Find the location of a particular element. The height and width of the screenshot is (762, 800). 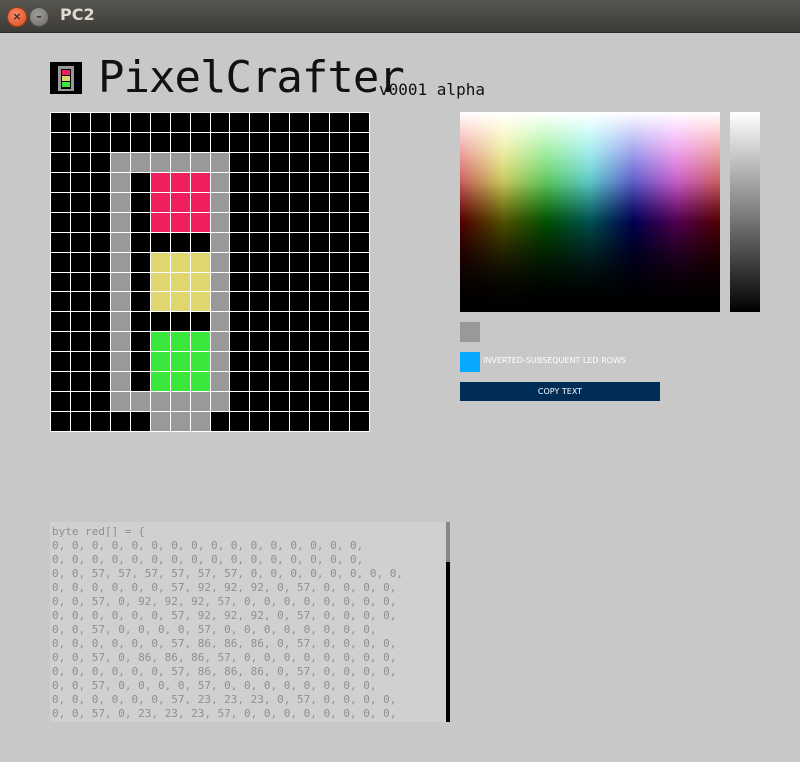

color-picker is located at coordinates (590, 212).